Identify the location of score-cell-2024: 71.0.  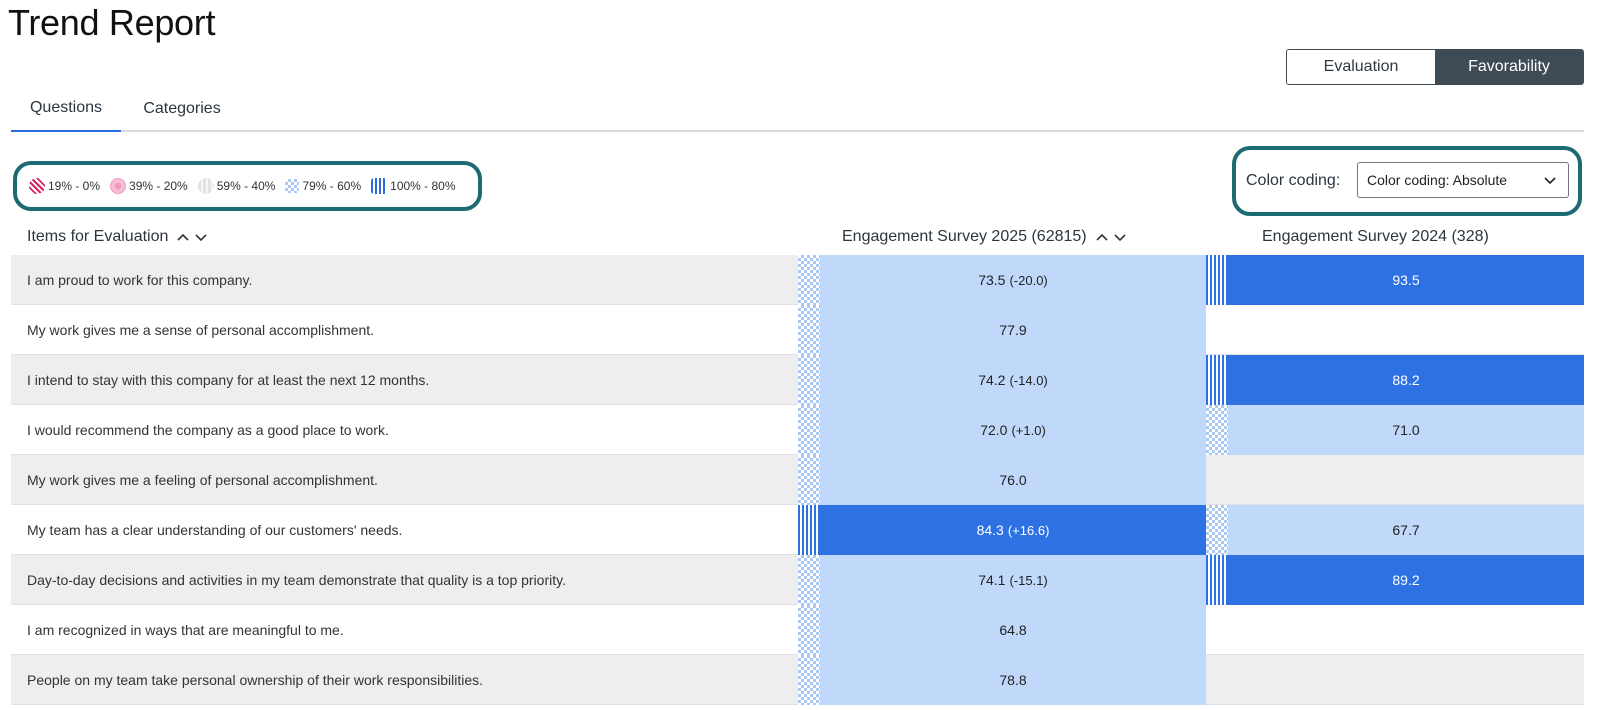
(1395, 430).